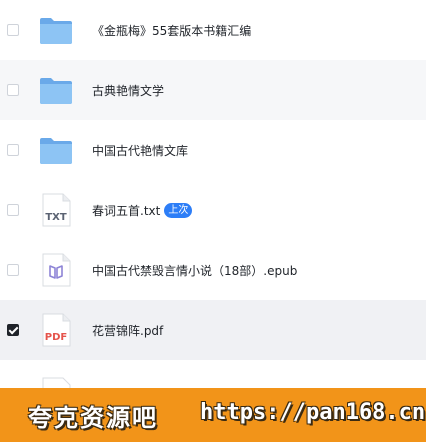 Image resolution: width=426 pixels, height=442 pixels. I want to click on file-name: 中国古代艳情文库, so click(140, 150).